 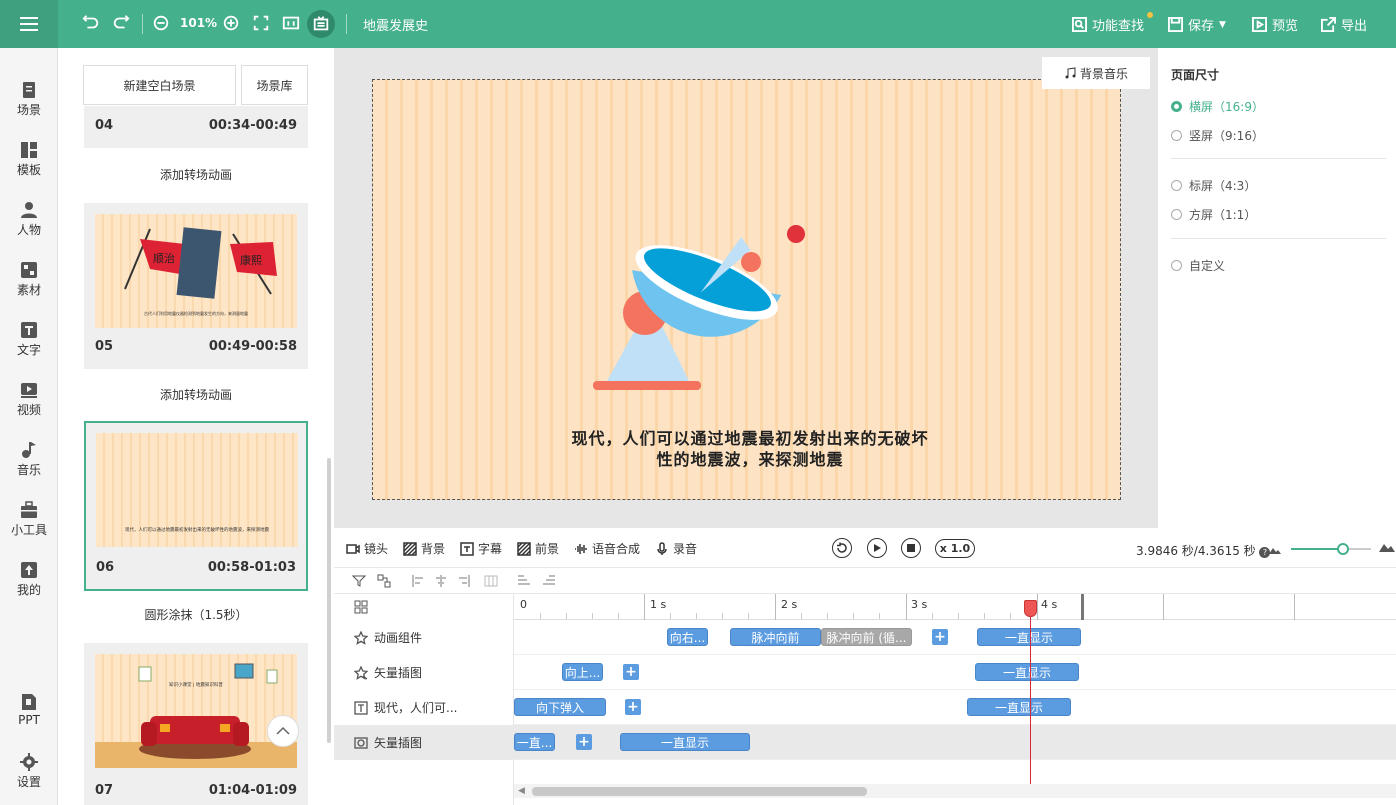 What do you see at coordinates (29, 330) in the screenshot?
I see `text-icon` at bounding box center [29, 330].